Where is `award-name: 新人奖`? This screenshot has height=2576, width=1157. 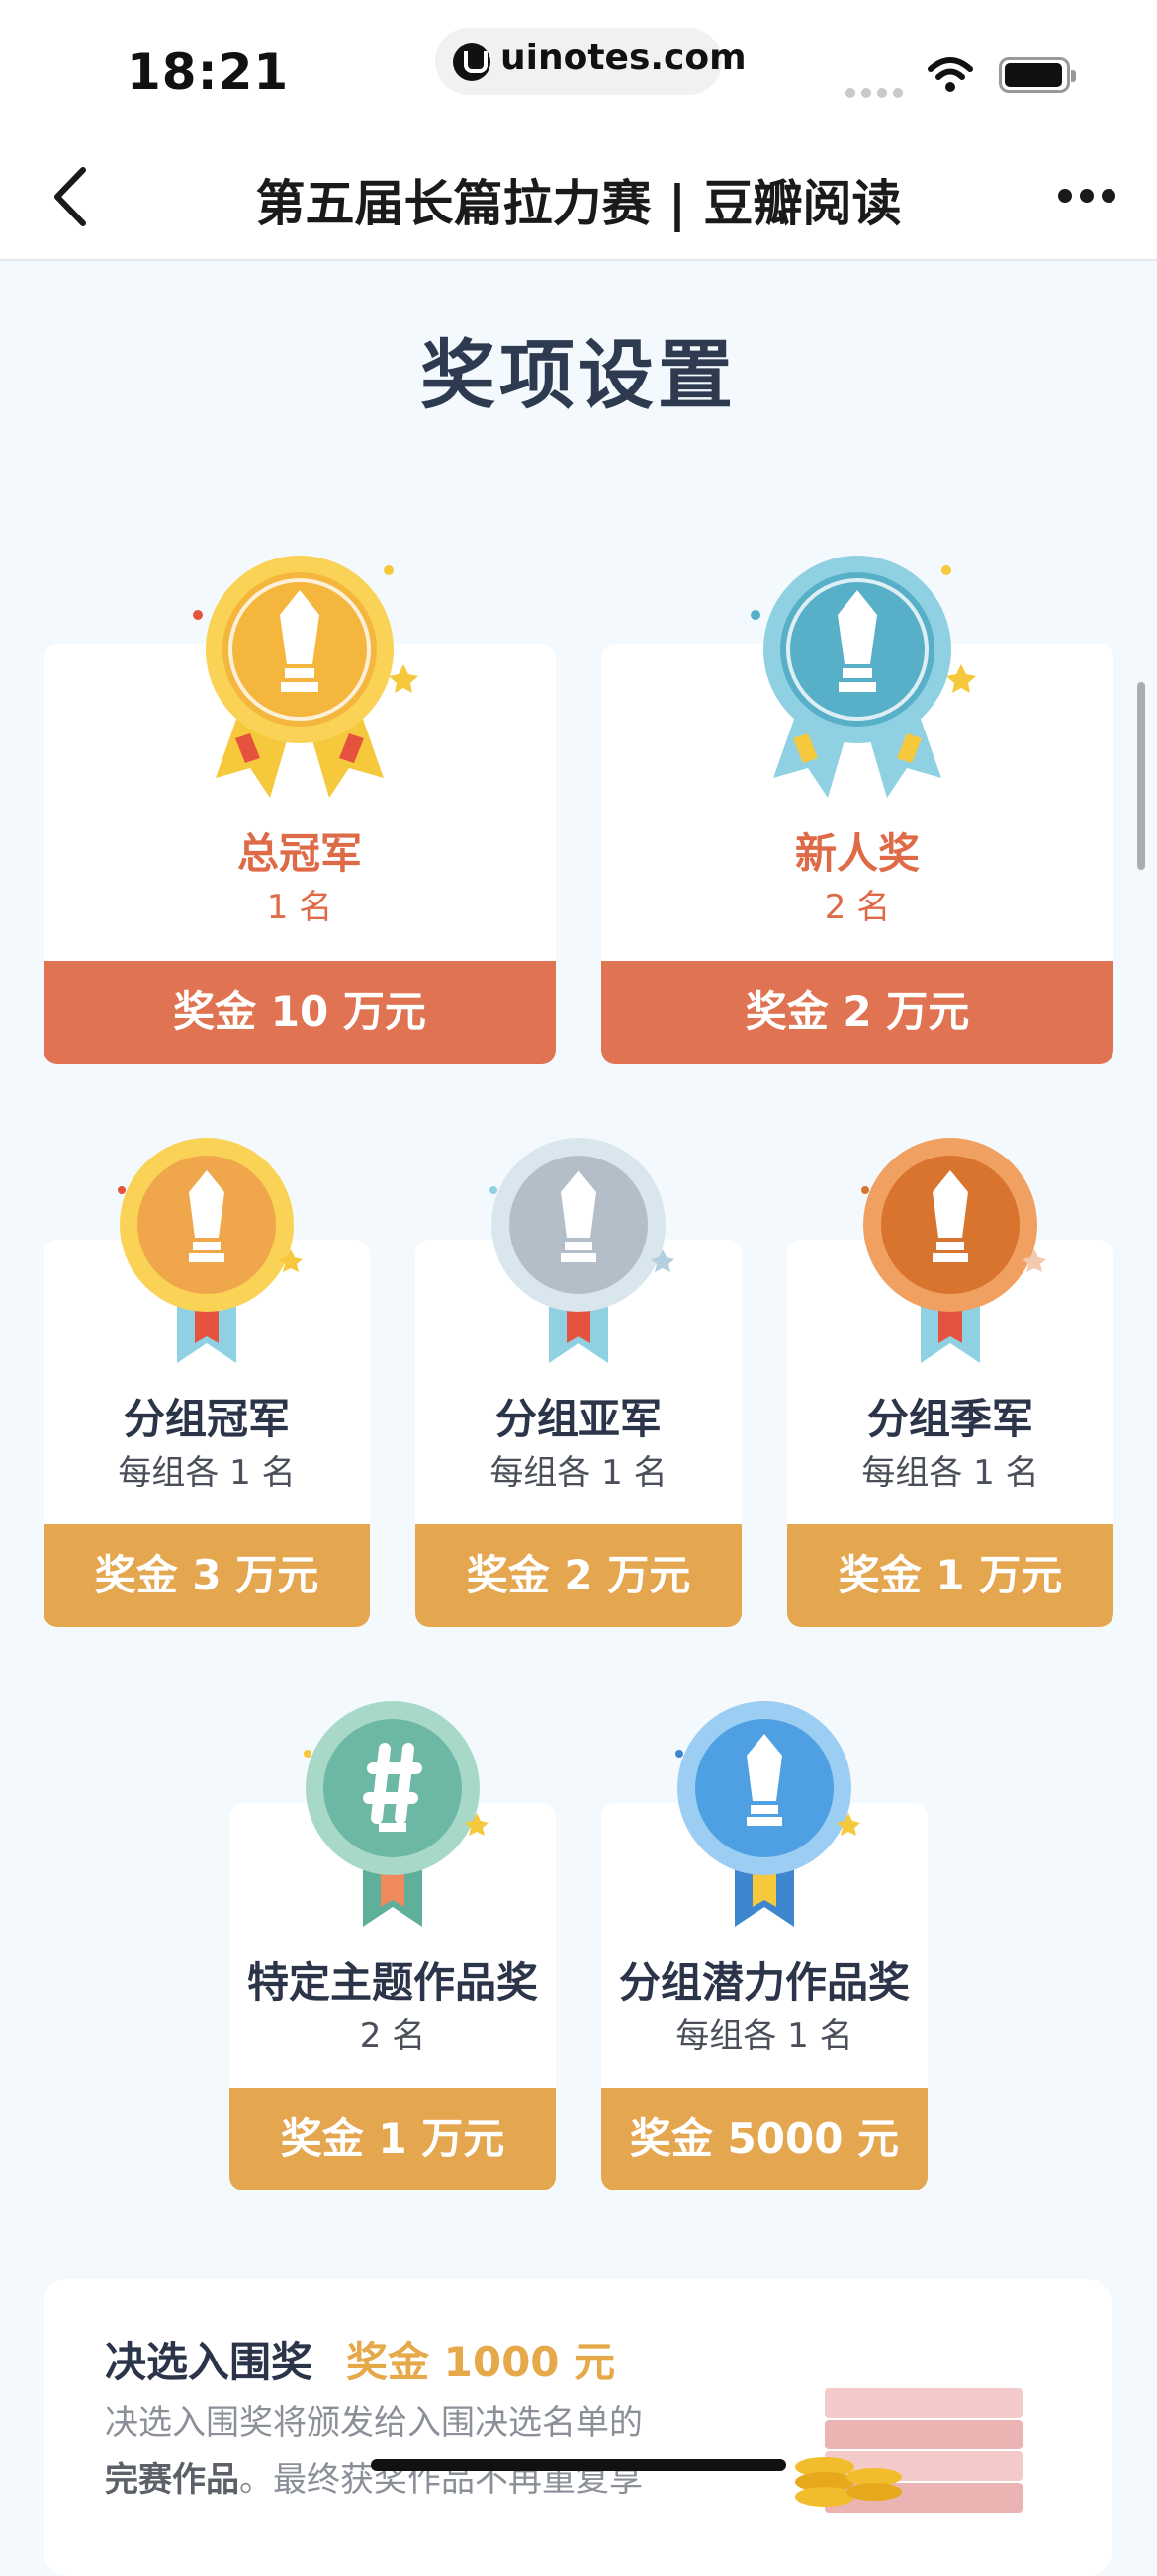 award-name: 新人奖 is located at coordinates (857, 853).